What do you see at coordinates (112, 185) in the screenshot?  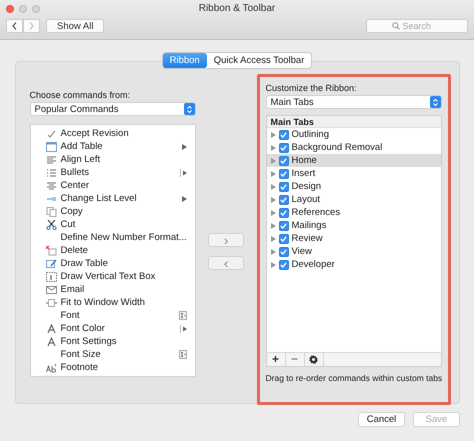 I see `list-item: Center` at bounding box center [112, 185].